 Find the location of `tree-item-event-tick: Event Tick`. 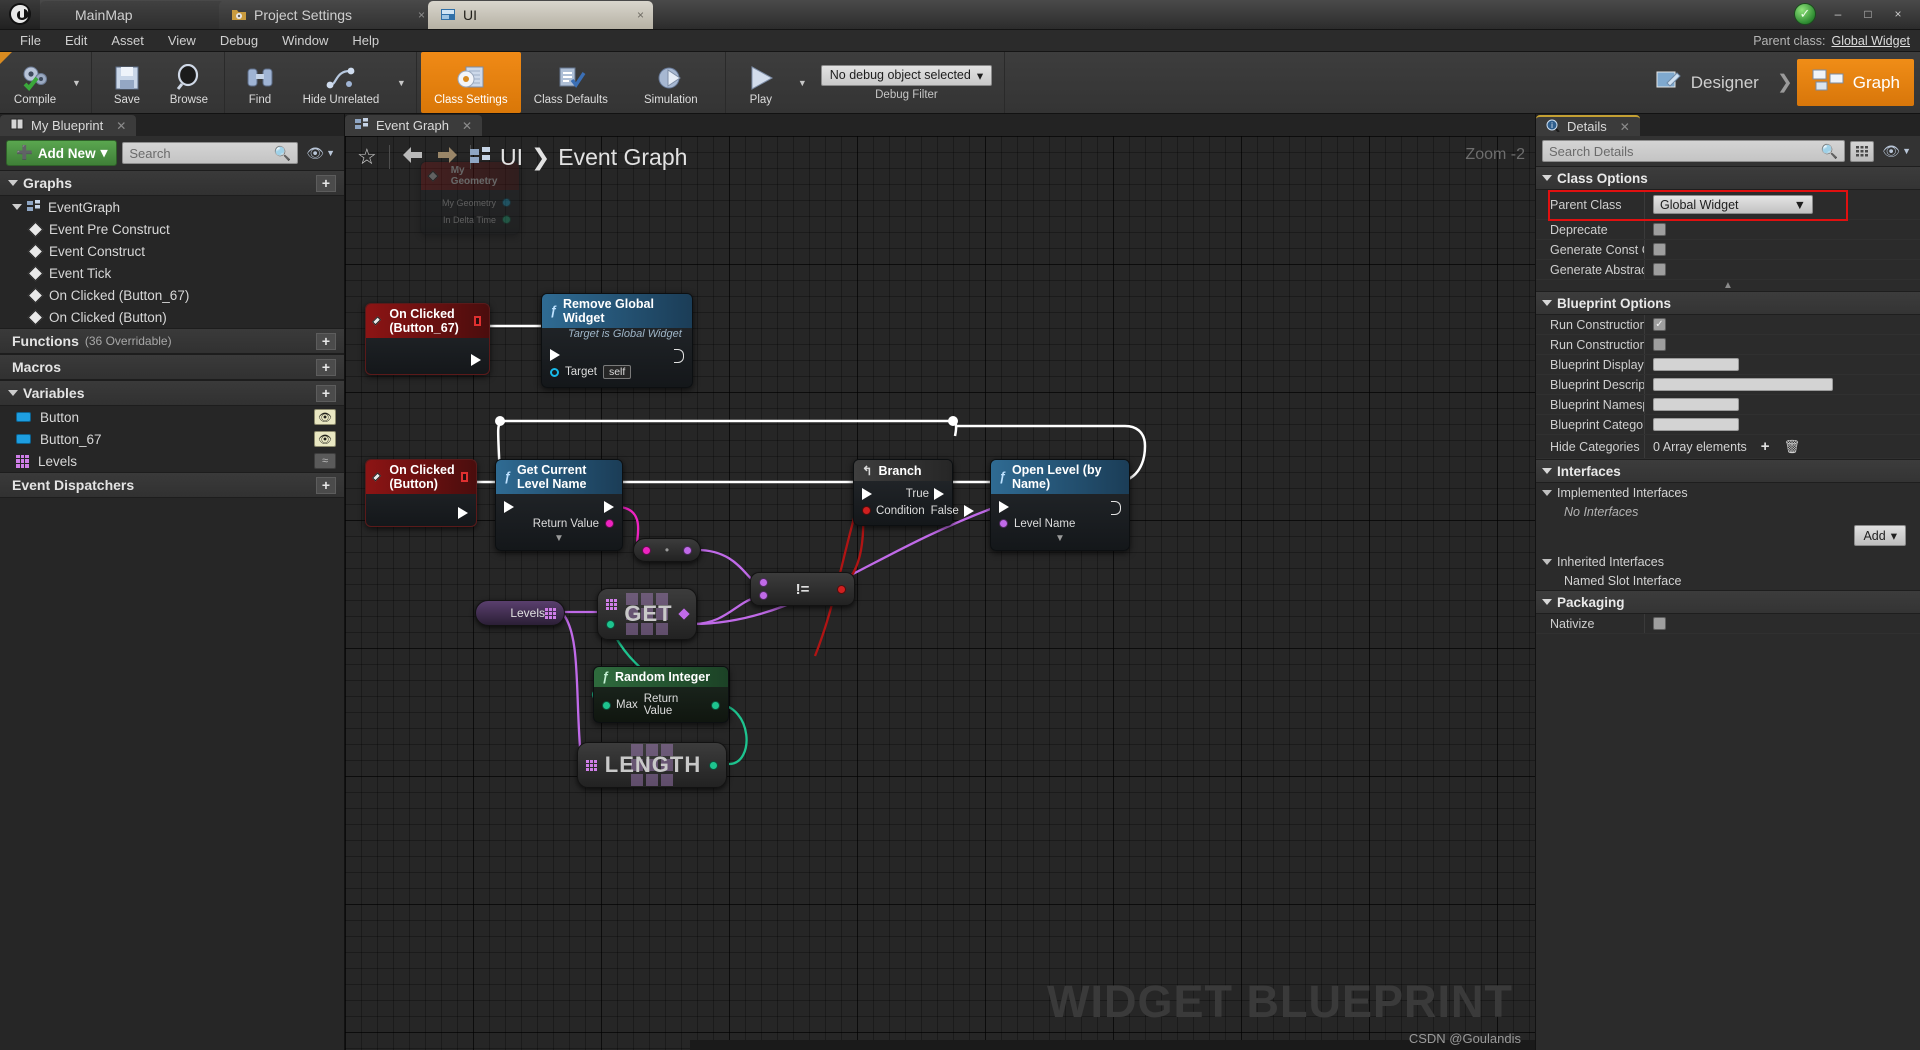

tree-item-event-tick: Event Tick is located at coordinates (172, 273).